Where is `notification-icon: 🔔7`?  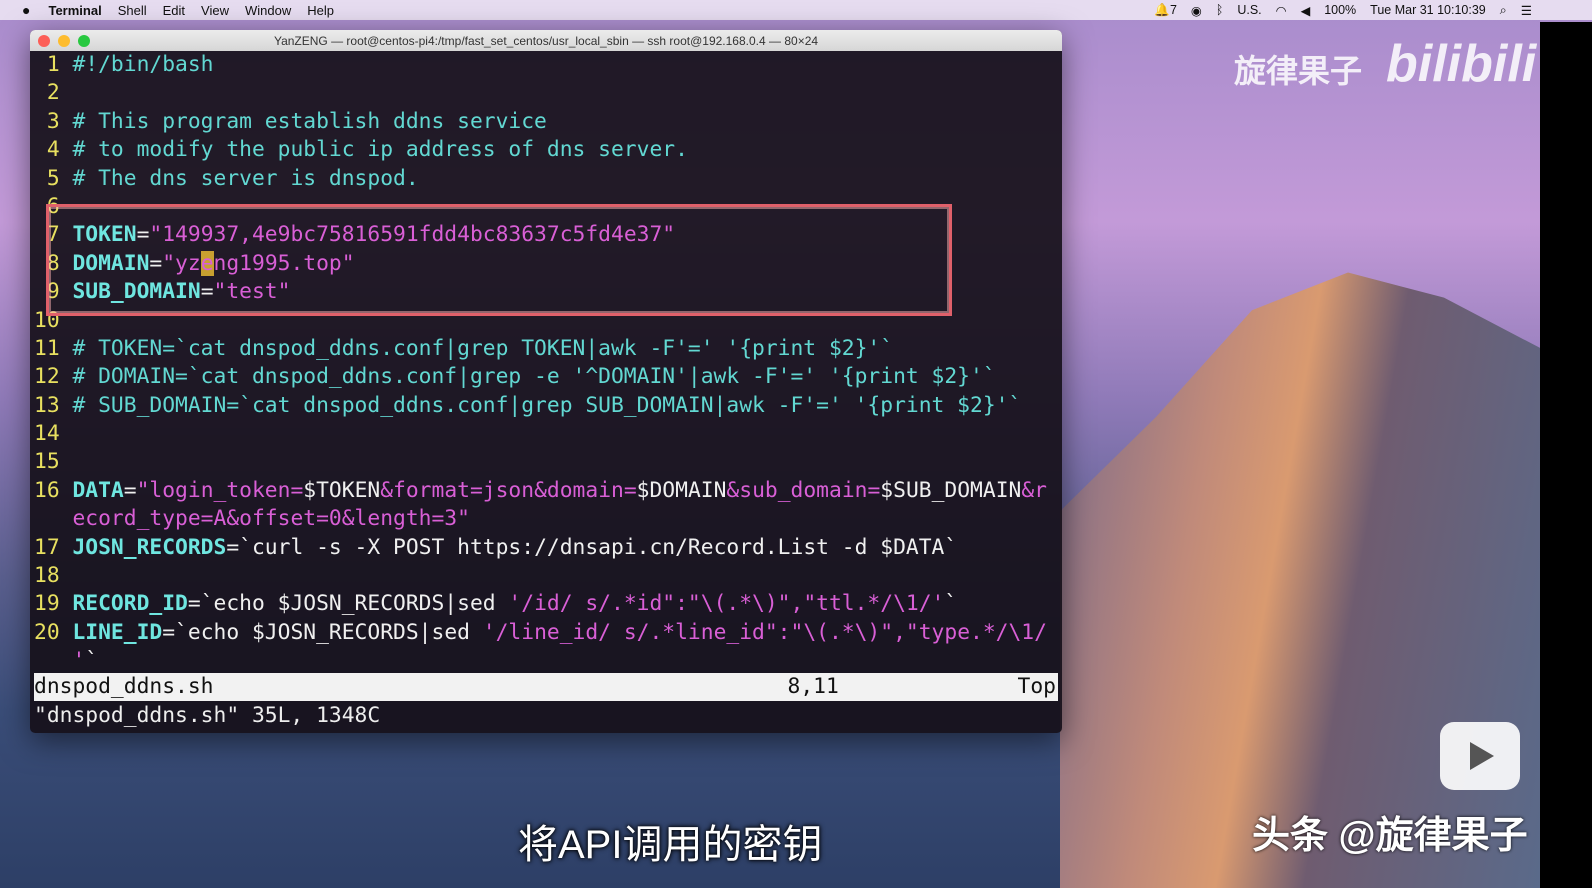
notification-icon: 🔔7 is located at coordinates (1165, 10).